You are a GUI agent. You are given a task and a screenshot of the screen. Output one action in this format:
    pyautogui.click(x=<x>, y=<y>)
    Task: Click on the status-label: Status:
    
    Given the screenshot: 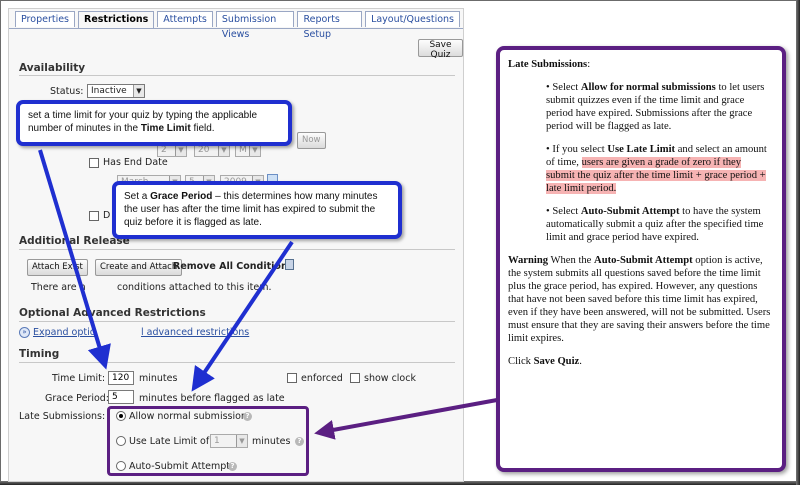 What is the action you would take?
    pyautogui.click(x=67, y=91)
    